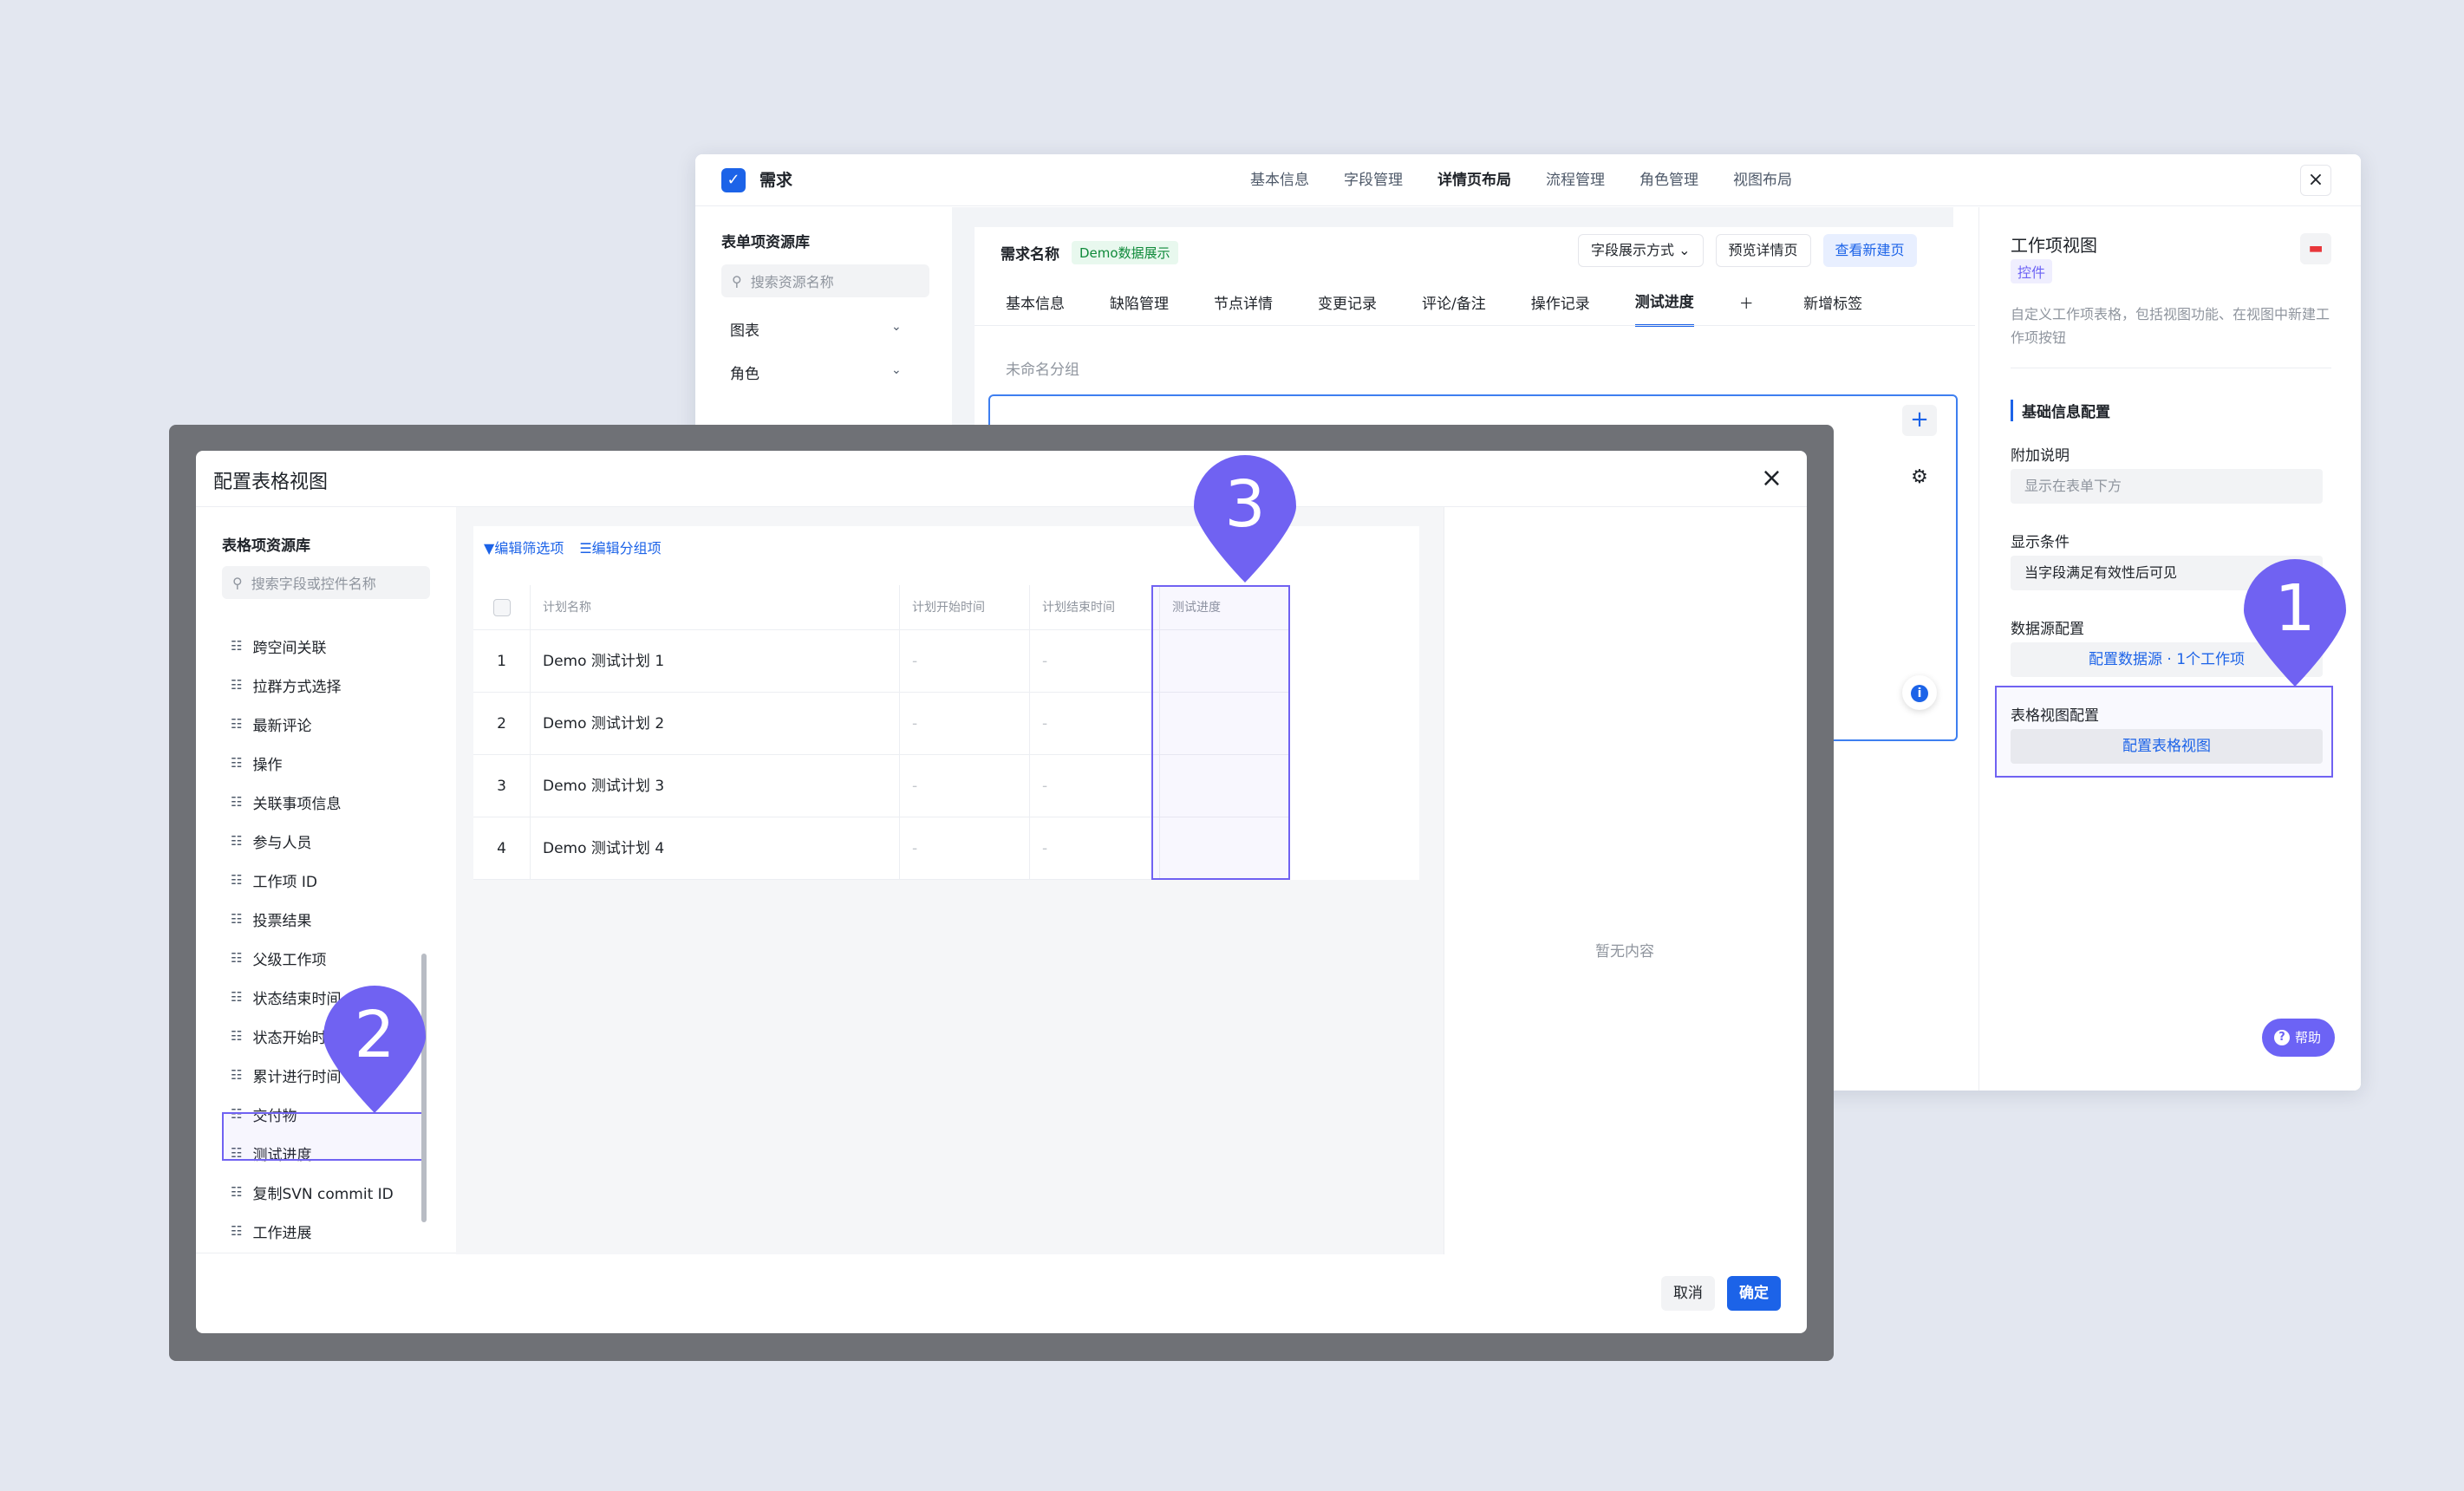  What do you see at coordinates (266, 546) in the screenshot?
I see `library-title: 表格项资源库` at bounding box center [266, 546].